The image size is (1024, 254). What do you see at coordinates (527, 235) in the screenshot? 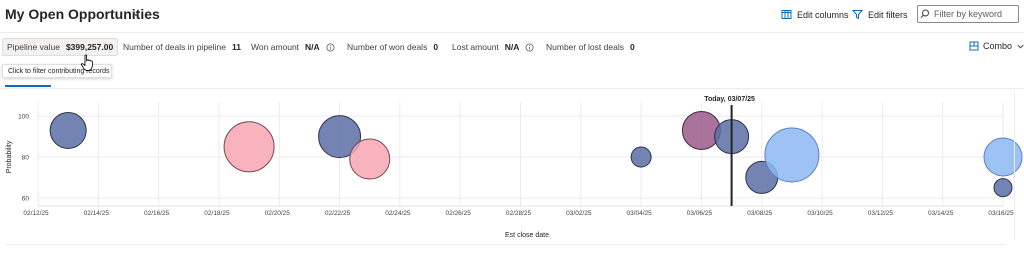
I see `x-axis-title: Est close date` at bounding box center [527, 235].